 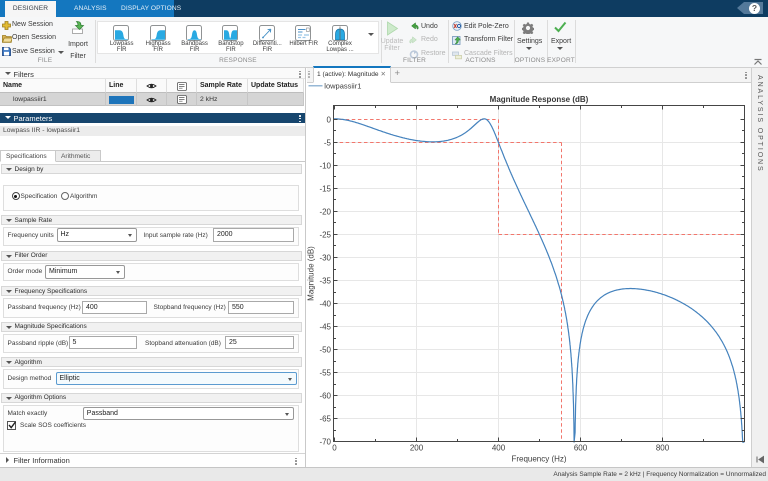 I want to click on svg-text: -65, so click(x=325, y=418).